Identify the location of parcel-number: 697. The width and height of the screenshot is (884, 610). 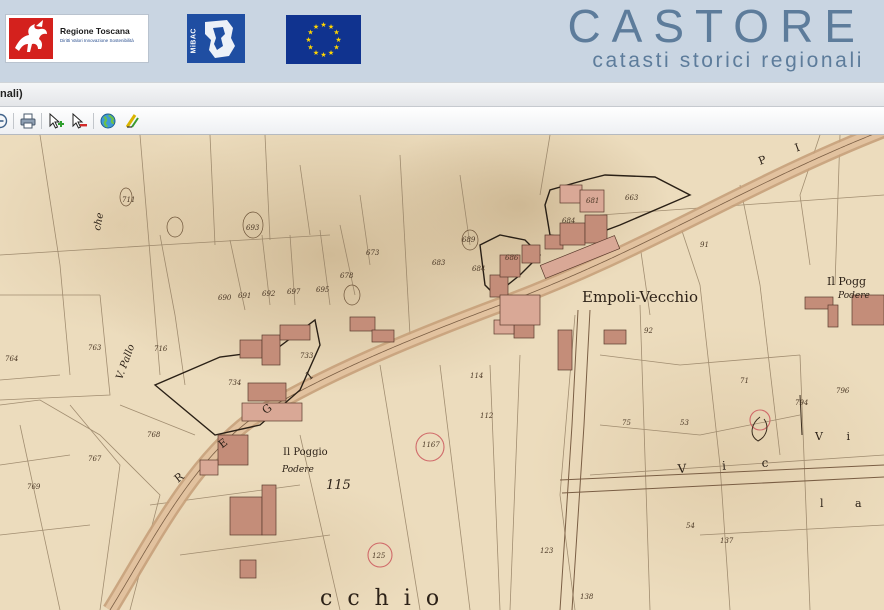
(294, 292).